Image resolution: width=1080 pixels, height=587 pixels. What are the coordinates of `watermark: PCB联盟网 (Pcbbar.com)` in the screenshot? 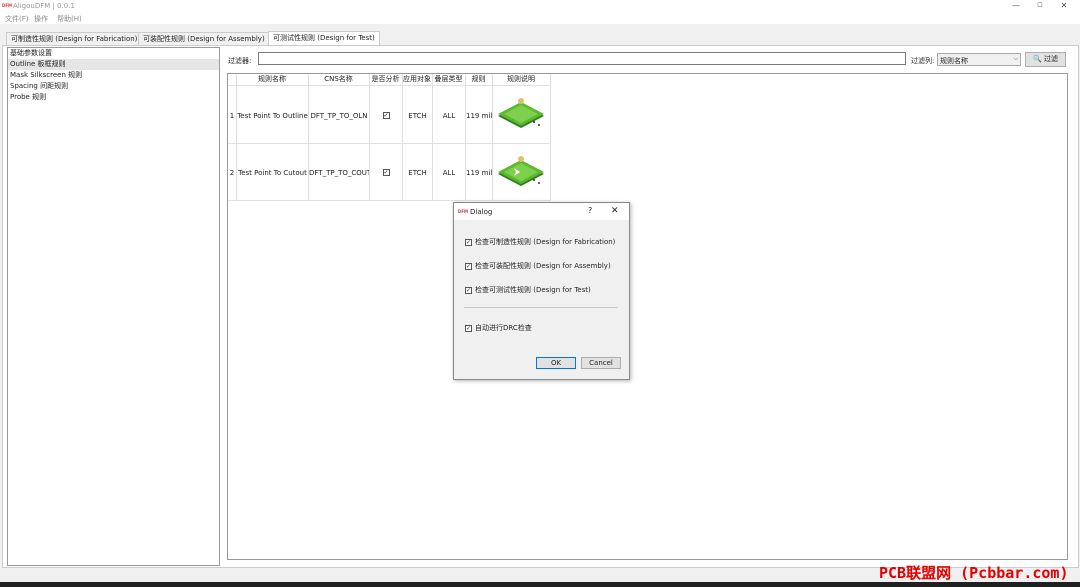 It's located at (974, 573).